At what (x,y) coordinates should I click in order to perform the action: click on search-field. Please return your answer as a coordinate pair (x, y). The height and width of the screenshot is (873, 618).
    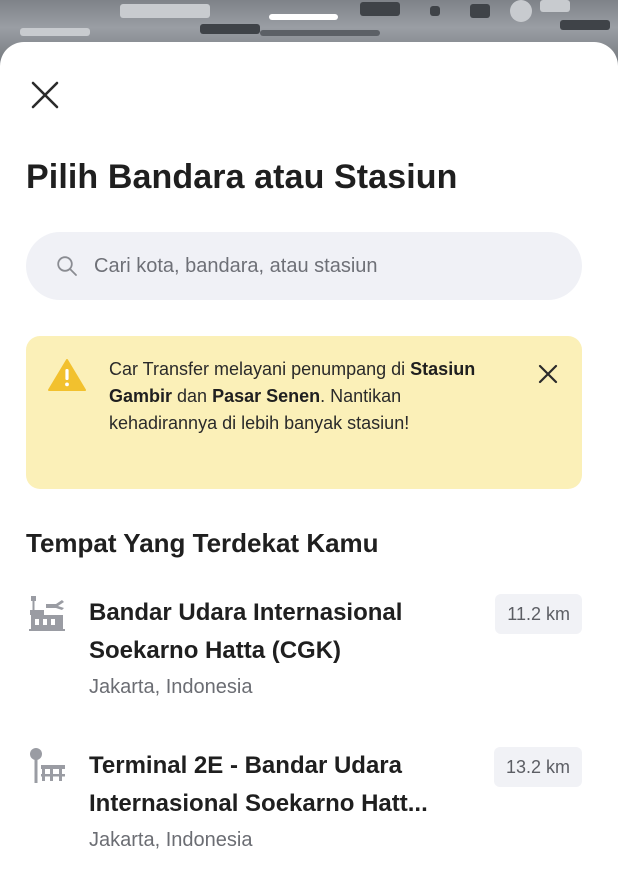
    Looking at the image, I should click on (304, 266).